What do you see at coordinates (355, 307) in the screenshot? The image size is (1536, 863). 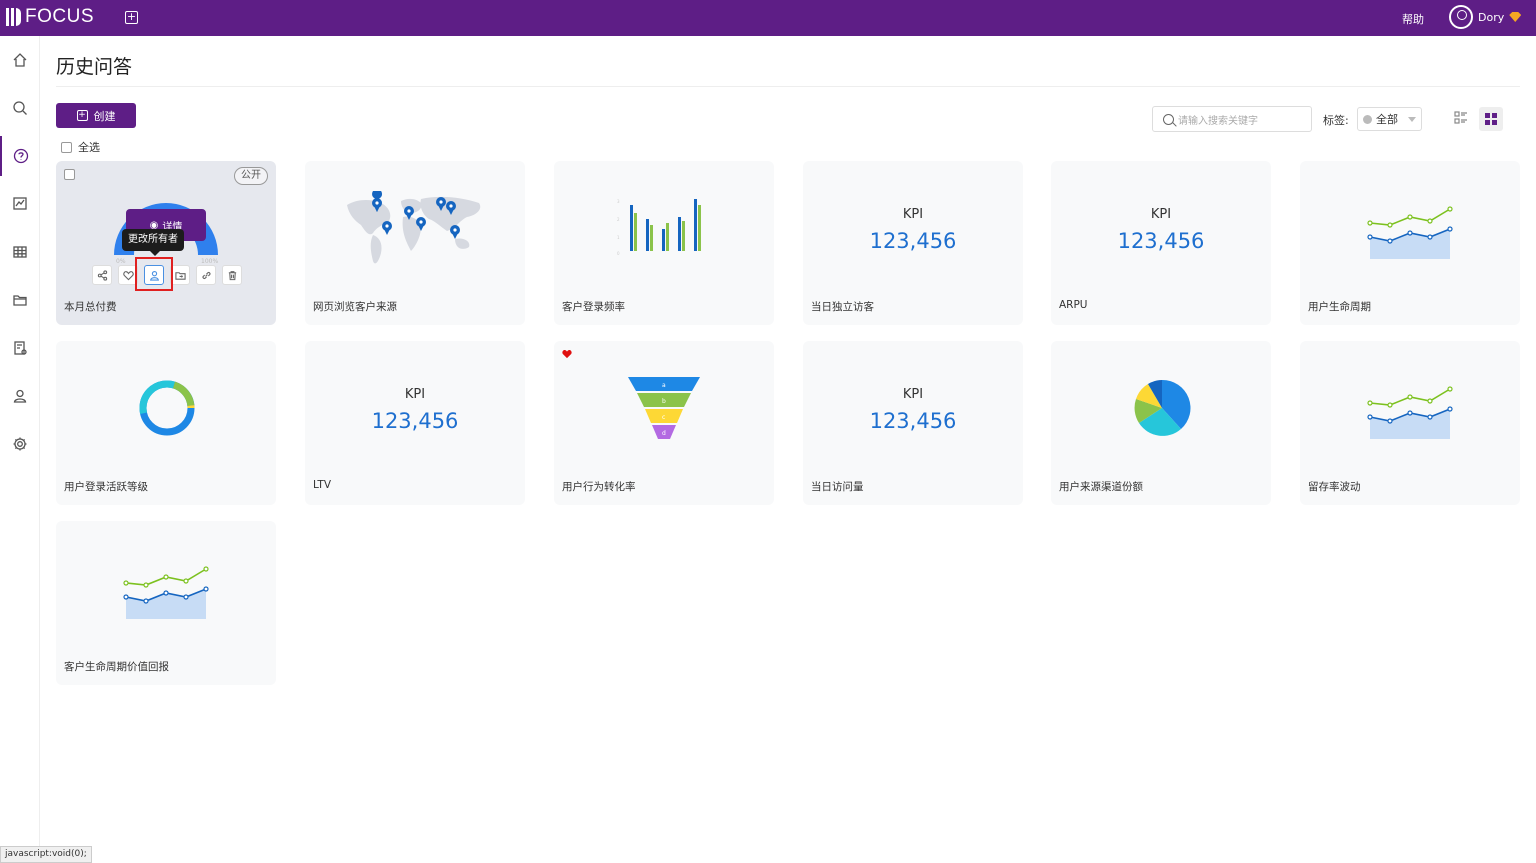 I see `card-title: 网页浏览客户来源` at bounding box center [355, 307].